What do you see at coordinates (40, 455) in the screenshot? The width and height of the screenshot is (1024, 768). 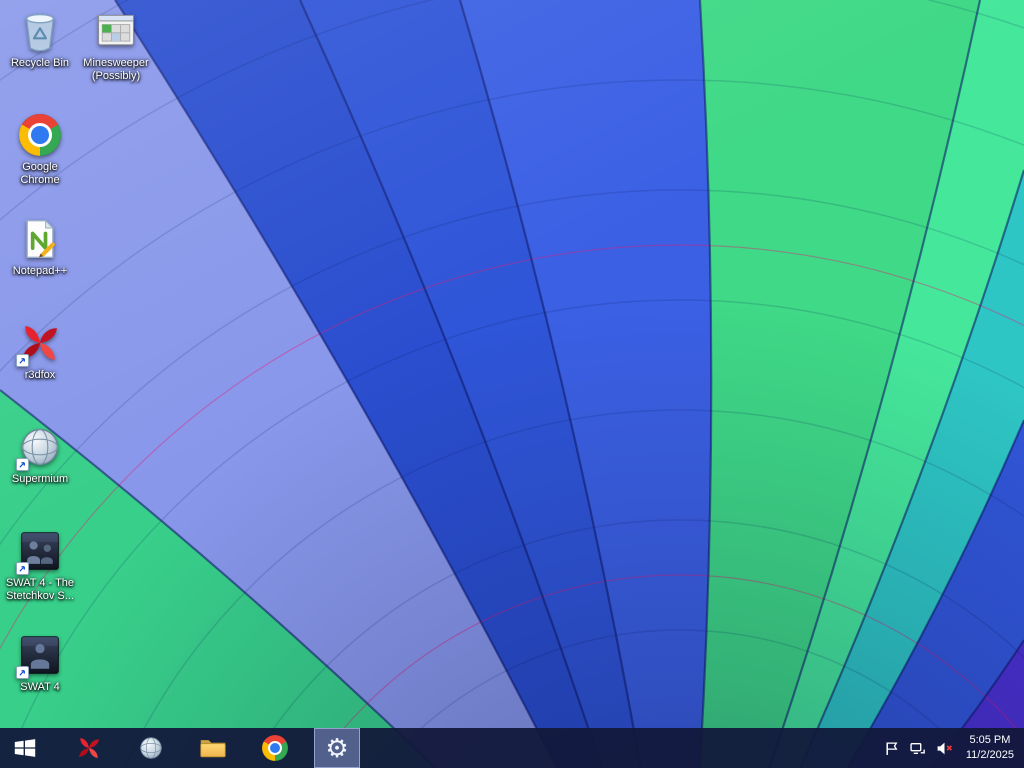 I see `desktop-icon-supermium: Supermium` at bounding box center [40, 455].